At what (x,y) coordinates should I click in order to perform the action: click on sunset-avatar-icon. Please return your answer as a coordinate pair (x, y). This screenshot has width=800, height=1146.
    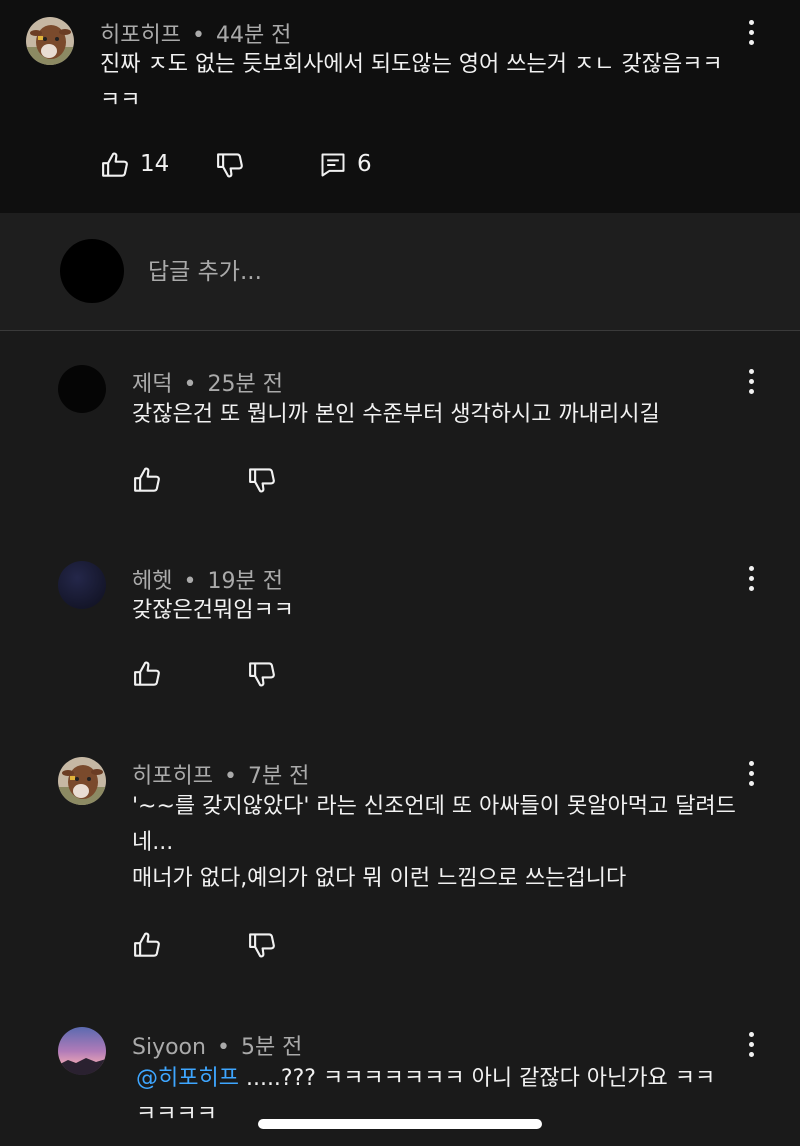
    Looking at the image, I should click on (82, 1051).